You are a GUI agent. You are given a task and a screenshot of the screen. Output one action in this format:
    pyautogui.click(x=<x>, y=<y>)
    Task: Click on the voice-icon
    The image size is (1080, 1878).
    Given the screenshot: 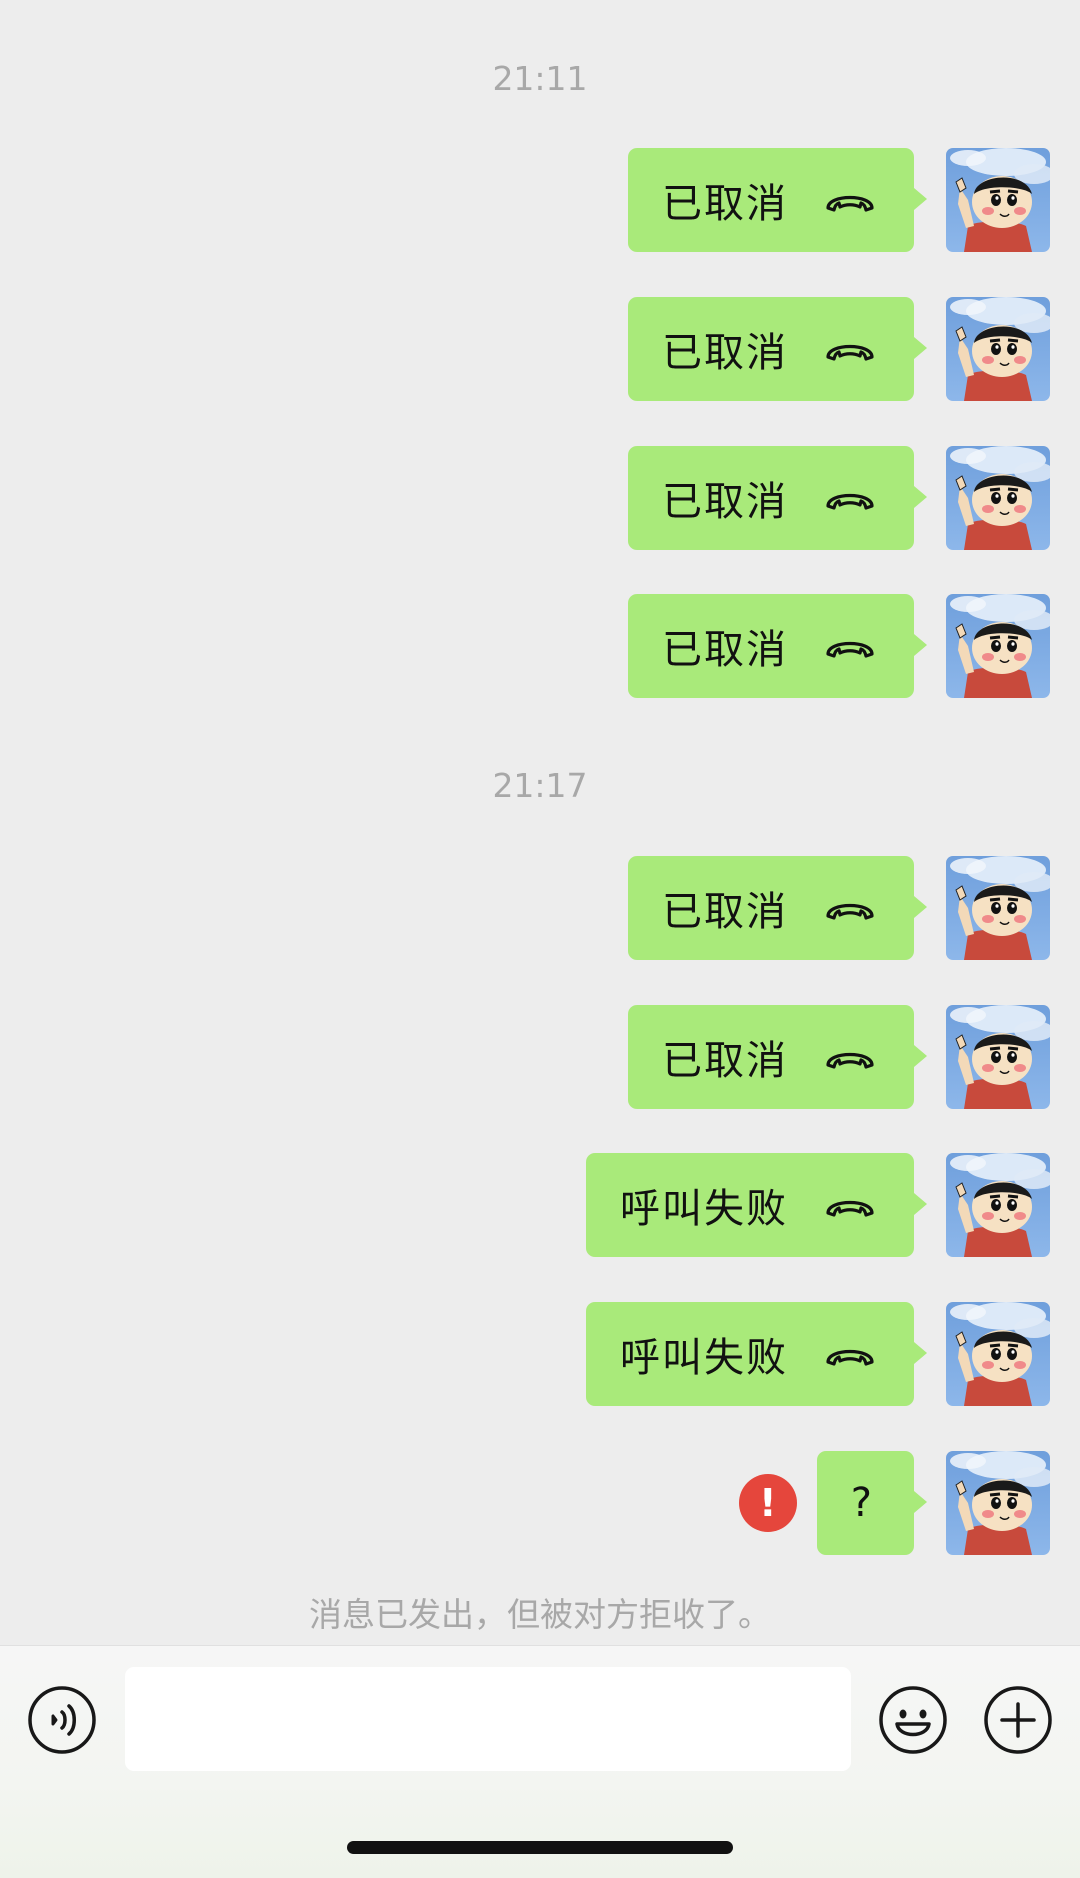 What is the action you would take?
    pyautogui.click(x=62, y=1720)
    